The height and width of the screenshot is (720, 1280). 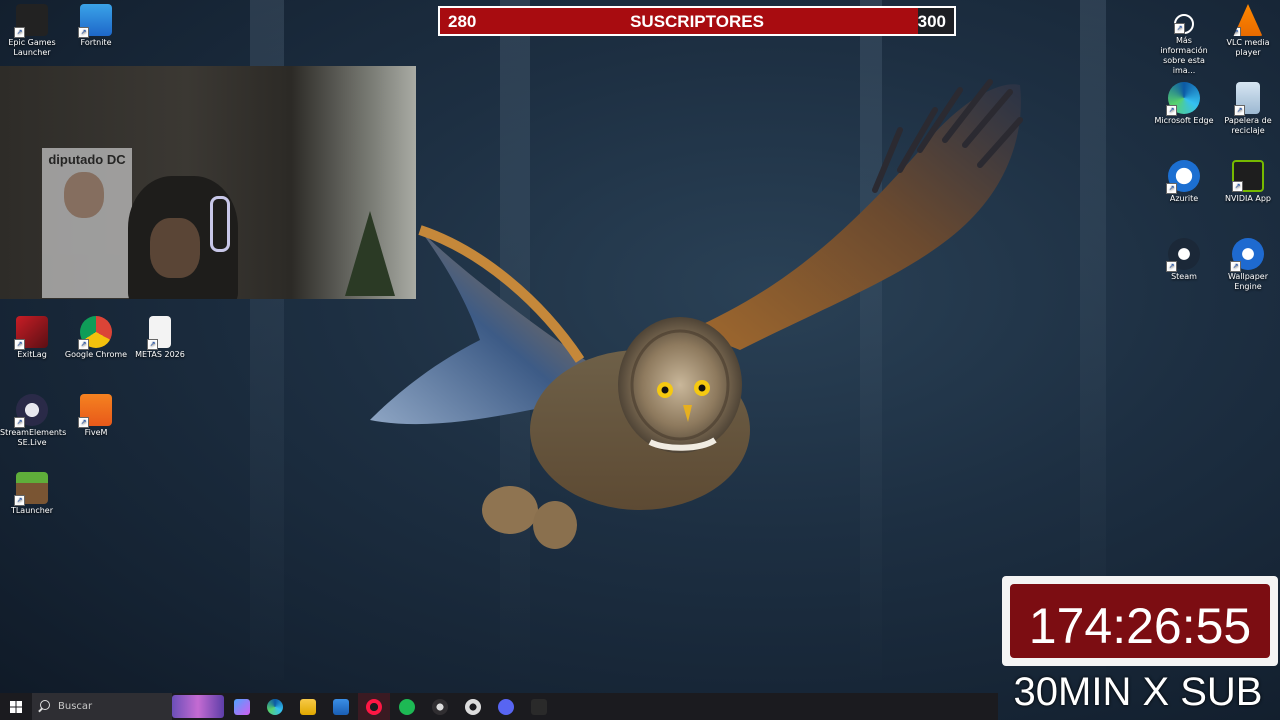 What do you see at coordinates (102, 706) in the screenshot?
I see `taskbar-search-box: Buscar` at bounding box center [102, 706].